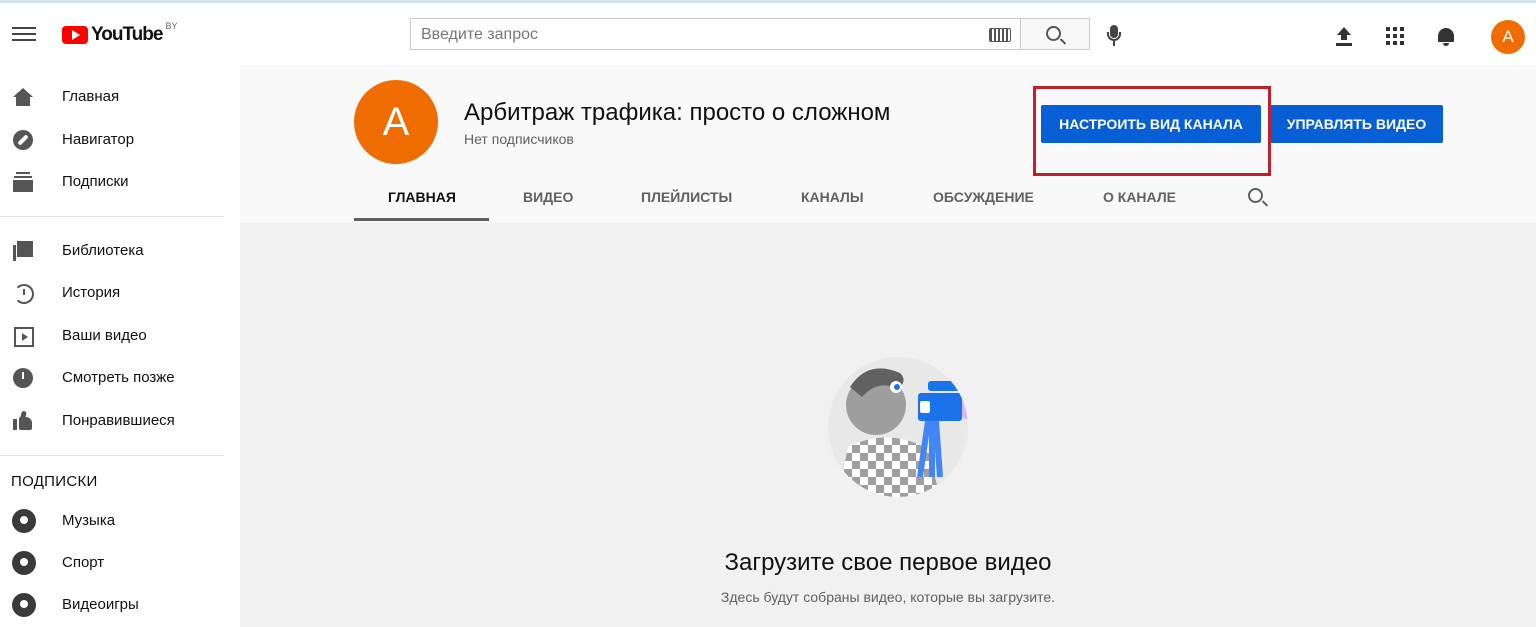 The height and width of the screenshot is (627, 1536). What do you see at coordinates (396, 122) in the screenshot?
I see `channel-avatar: А` at bounding box center [396, 122].